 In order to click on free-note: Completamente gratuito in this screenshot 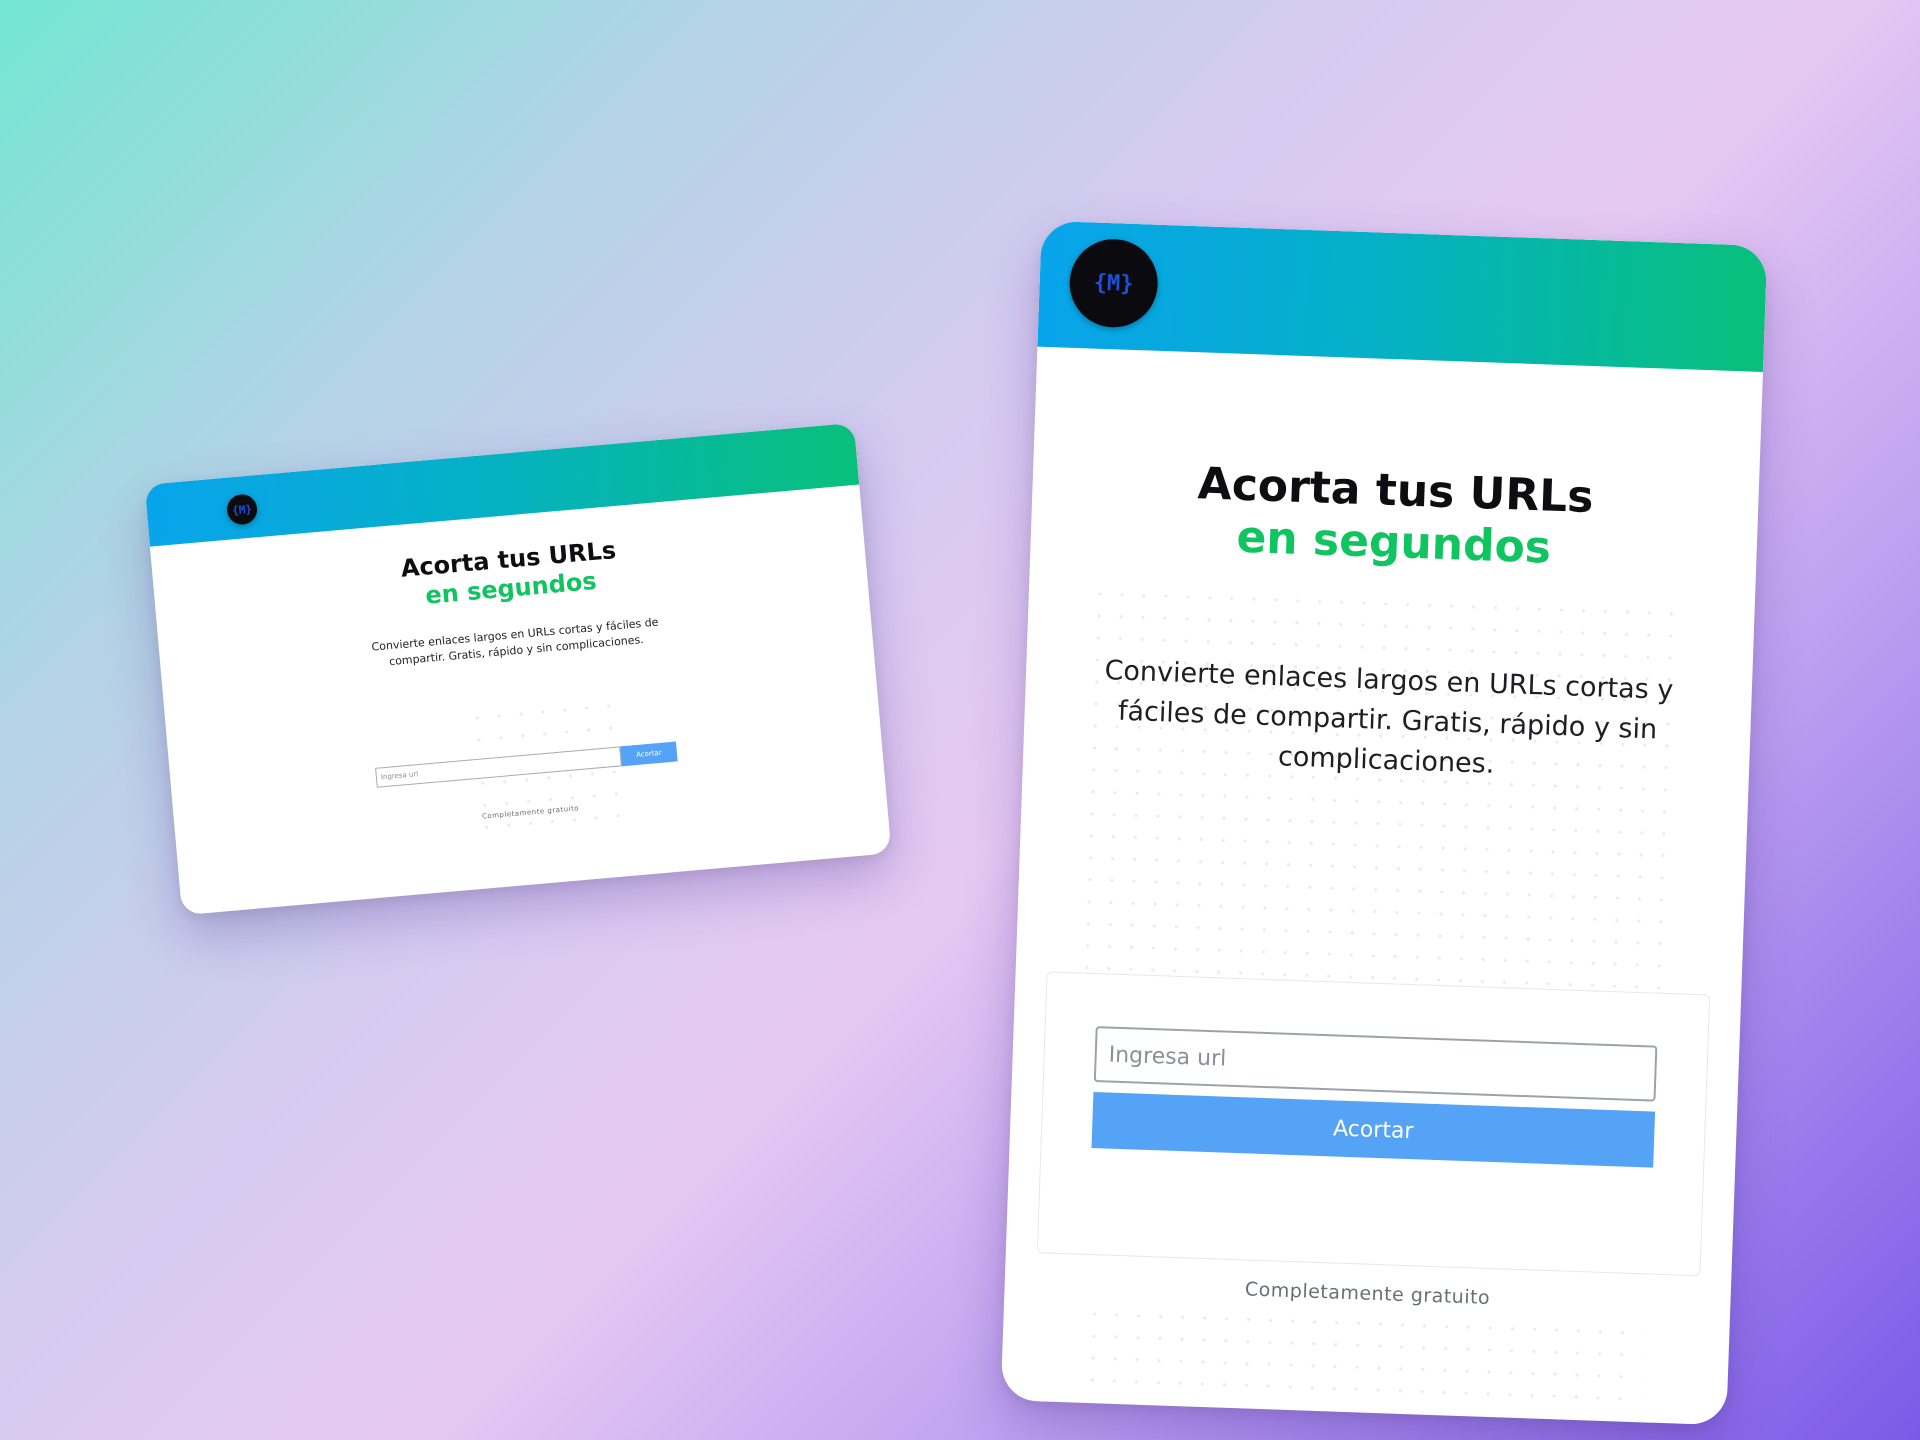, I will do `click(530, 812)`.